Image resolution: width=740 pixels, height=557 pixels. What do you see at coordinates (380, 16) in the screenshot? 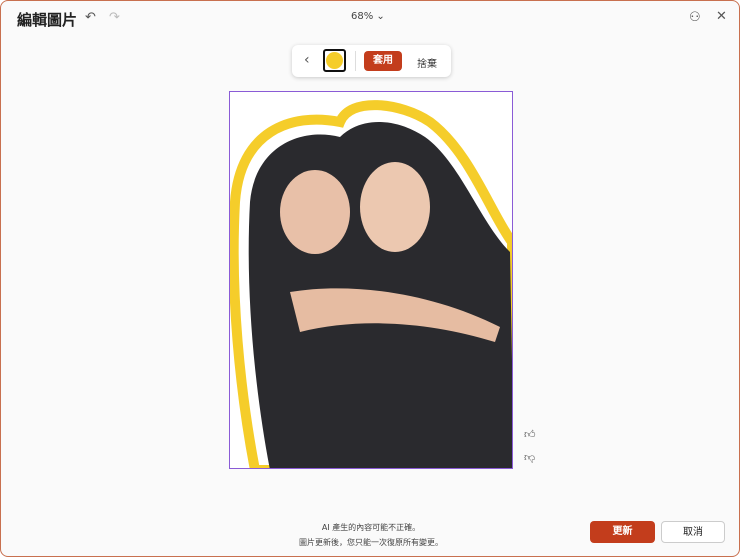
I see `chevron-down-icon: ⌄` at bounding box center [380, 16].